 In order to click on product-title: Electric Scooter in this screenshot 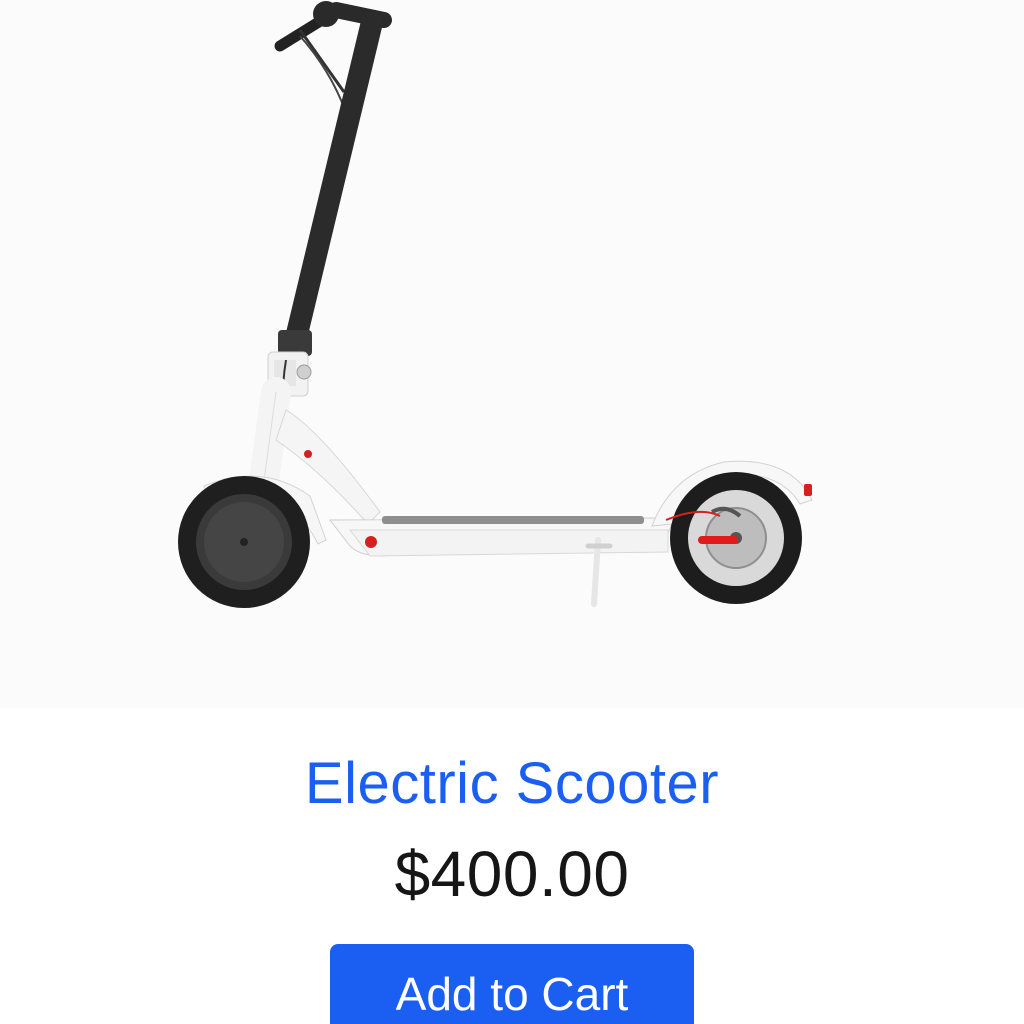, I will do `click(512, 783)`.